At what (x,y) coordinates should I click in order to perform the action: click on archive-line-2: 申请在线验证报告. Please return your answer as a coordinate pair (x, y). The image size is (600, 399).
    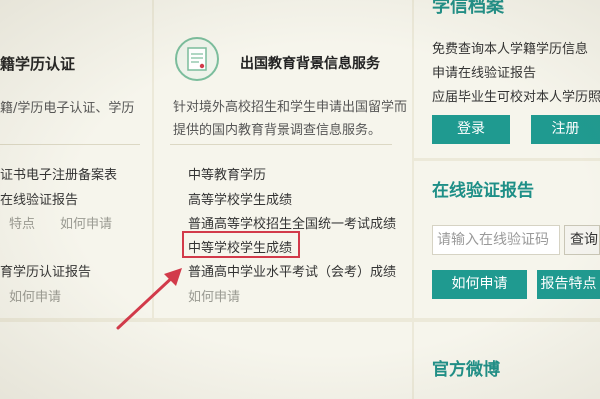
    Looking at the image, I should click on (484, 73).